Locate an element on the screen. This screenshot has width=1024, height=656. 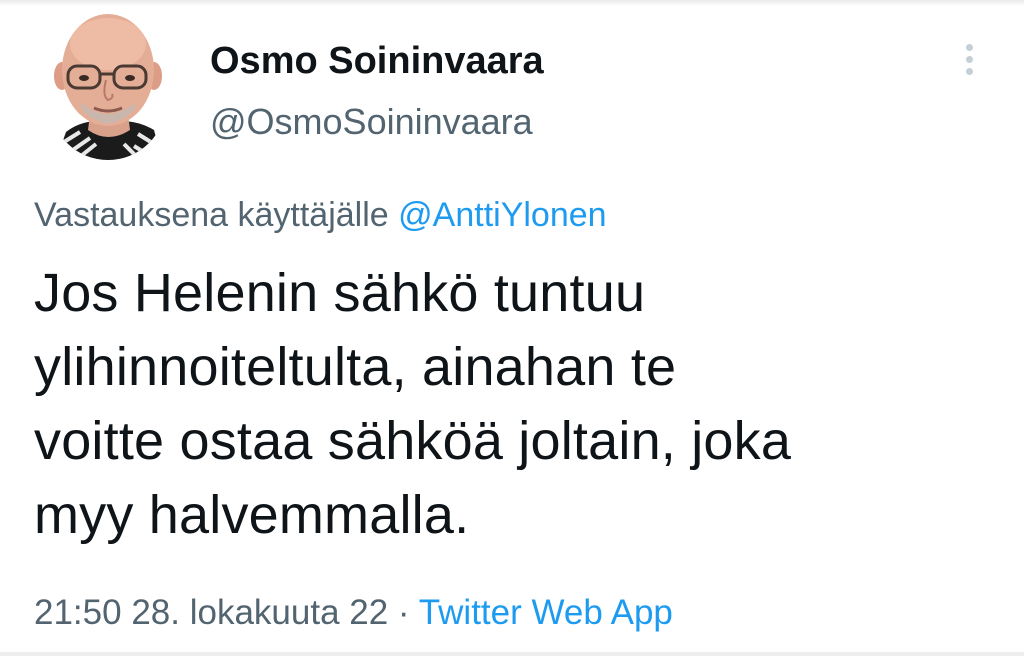
author-handle: @OsmoSoininvaara is located at coordinates (371, 122).